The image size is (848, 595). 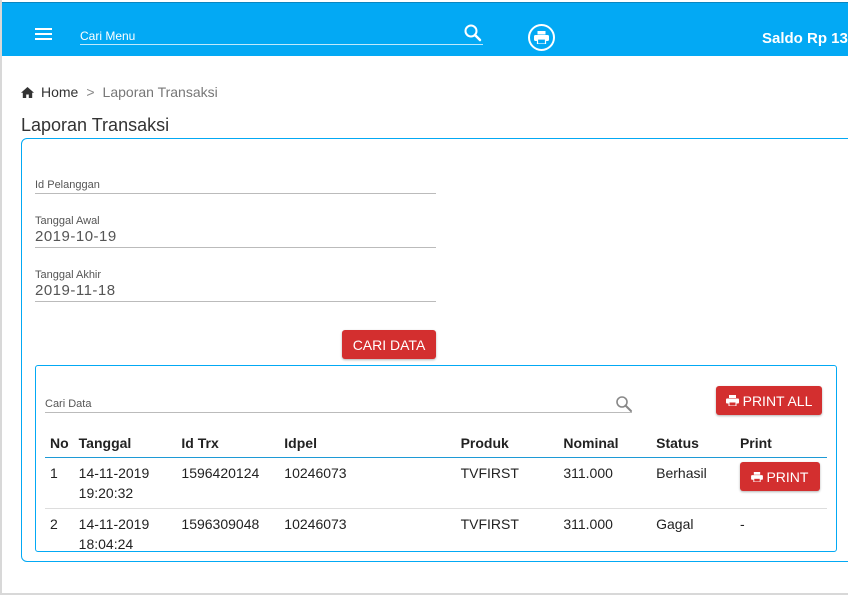 I want to click on column-header: No, so click(x=59, y=443).